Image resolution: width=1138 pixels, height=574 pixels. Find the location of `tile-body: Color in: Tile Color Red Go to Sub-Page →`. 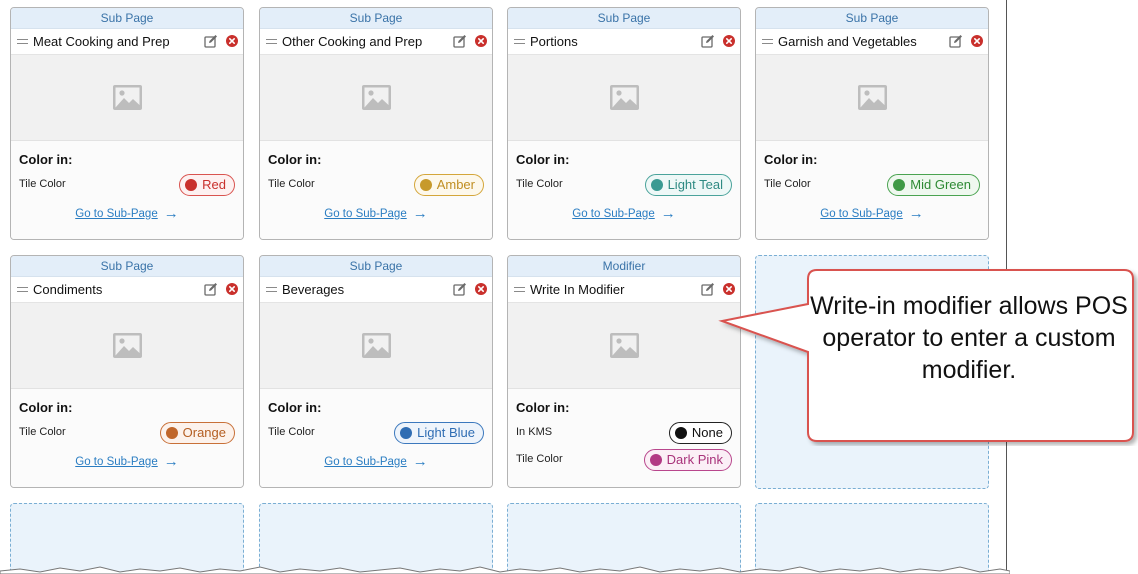

tile-body: Color in: Tile Color Red Go to Sub-Page → is located at coordinates (127, 190).